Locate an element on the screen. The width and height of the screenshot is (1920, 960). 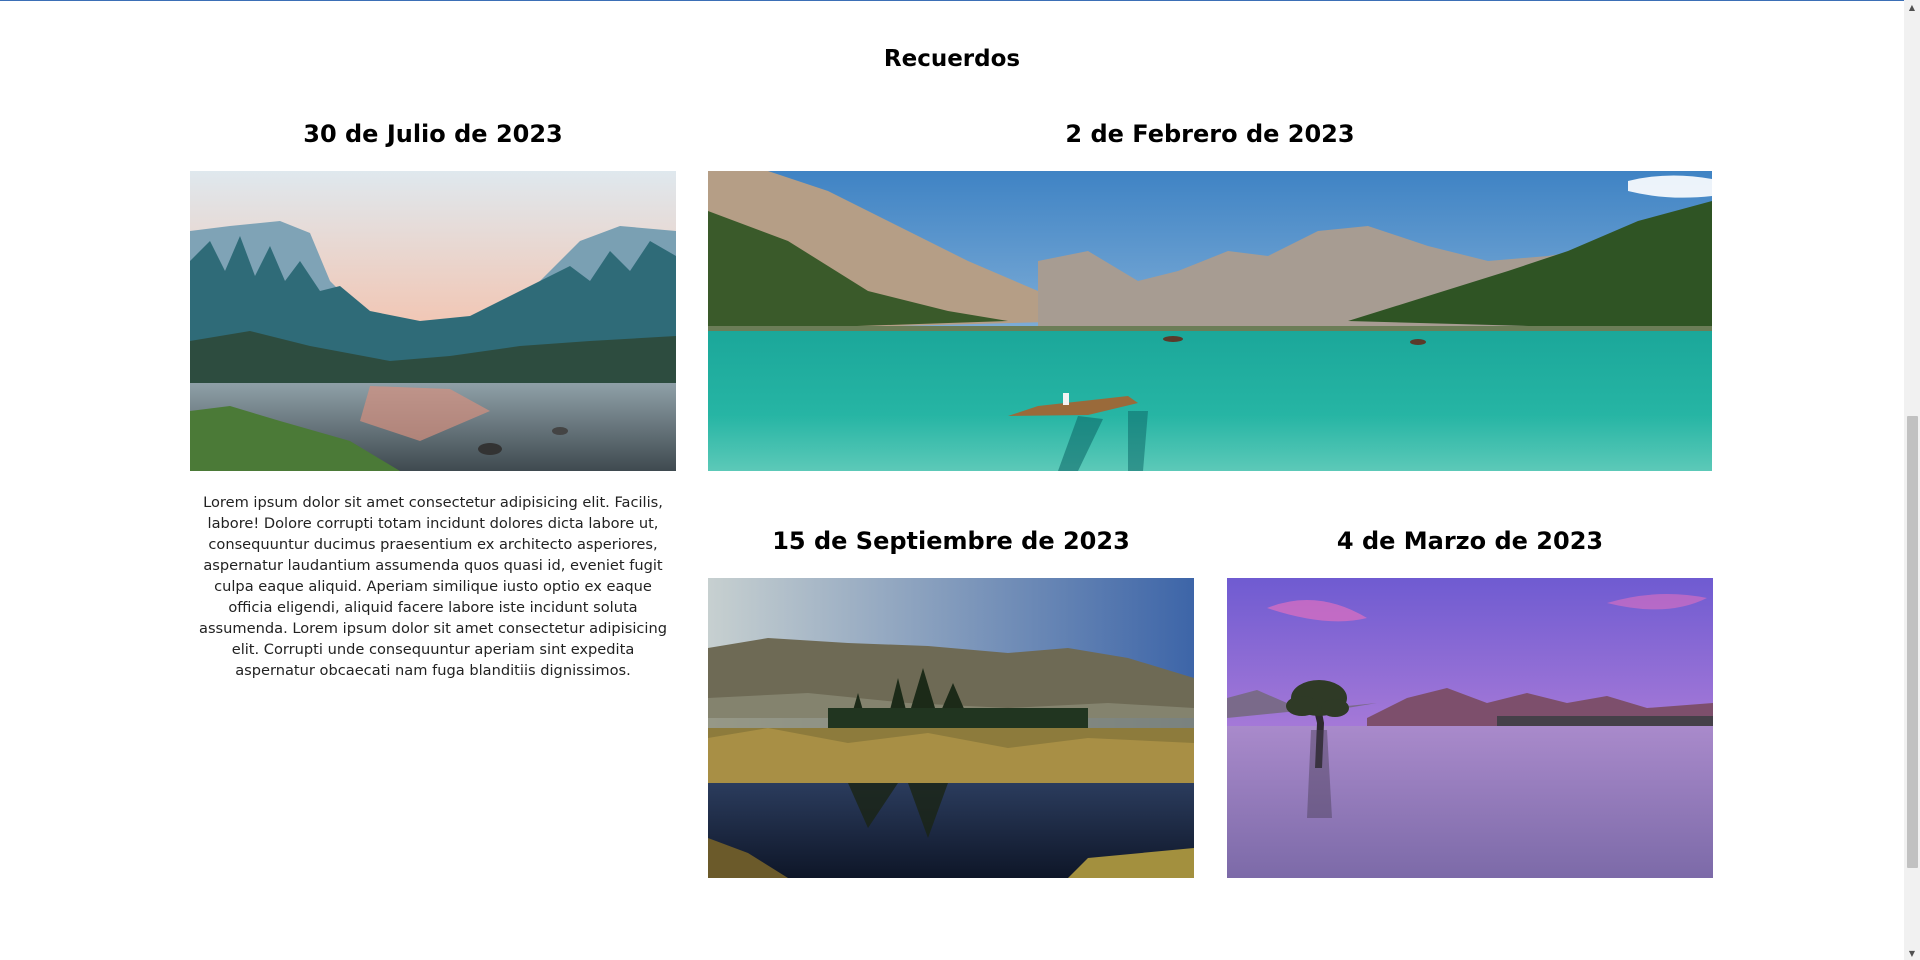
scroll-down-arrow-icon: ▼ is located at coordinates (1912, 953).